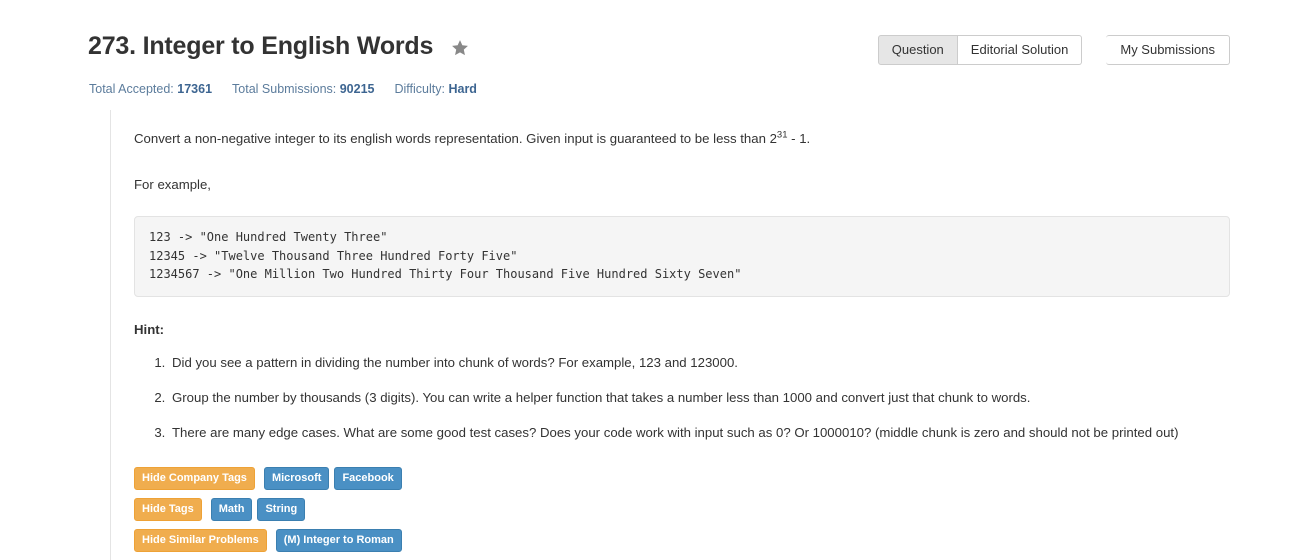 This screenshot has height=560, width=1289. I want to click on topic-tag-math: Math, so click(231, 509).